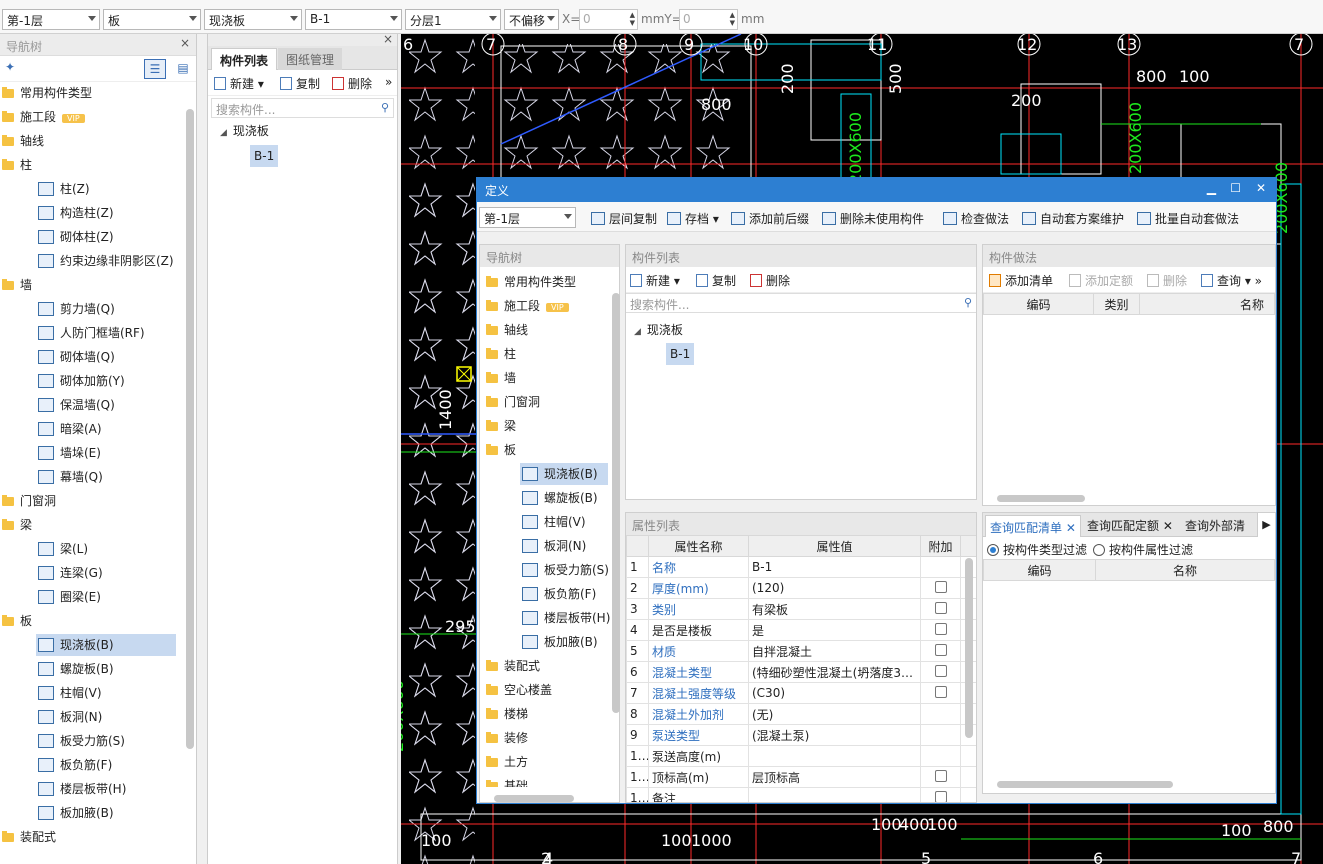 Image resolution: width=1323 pixels, height=864 pixels. I want to click on x-input: 0 ▲ ▼, so click(608, 19).